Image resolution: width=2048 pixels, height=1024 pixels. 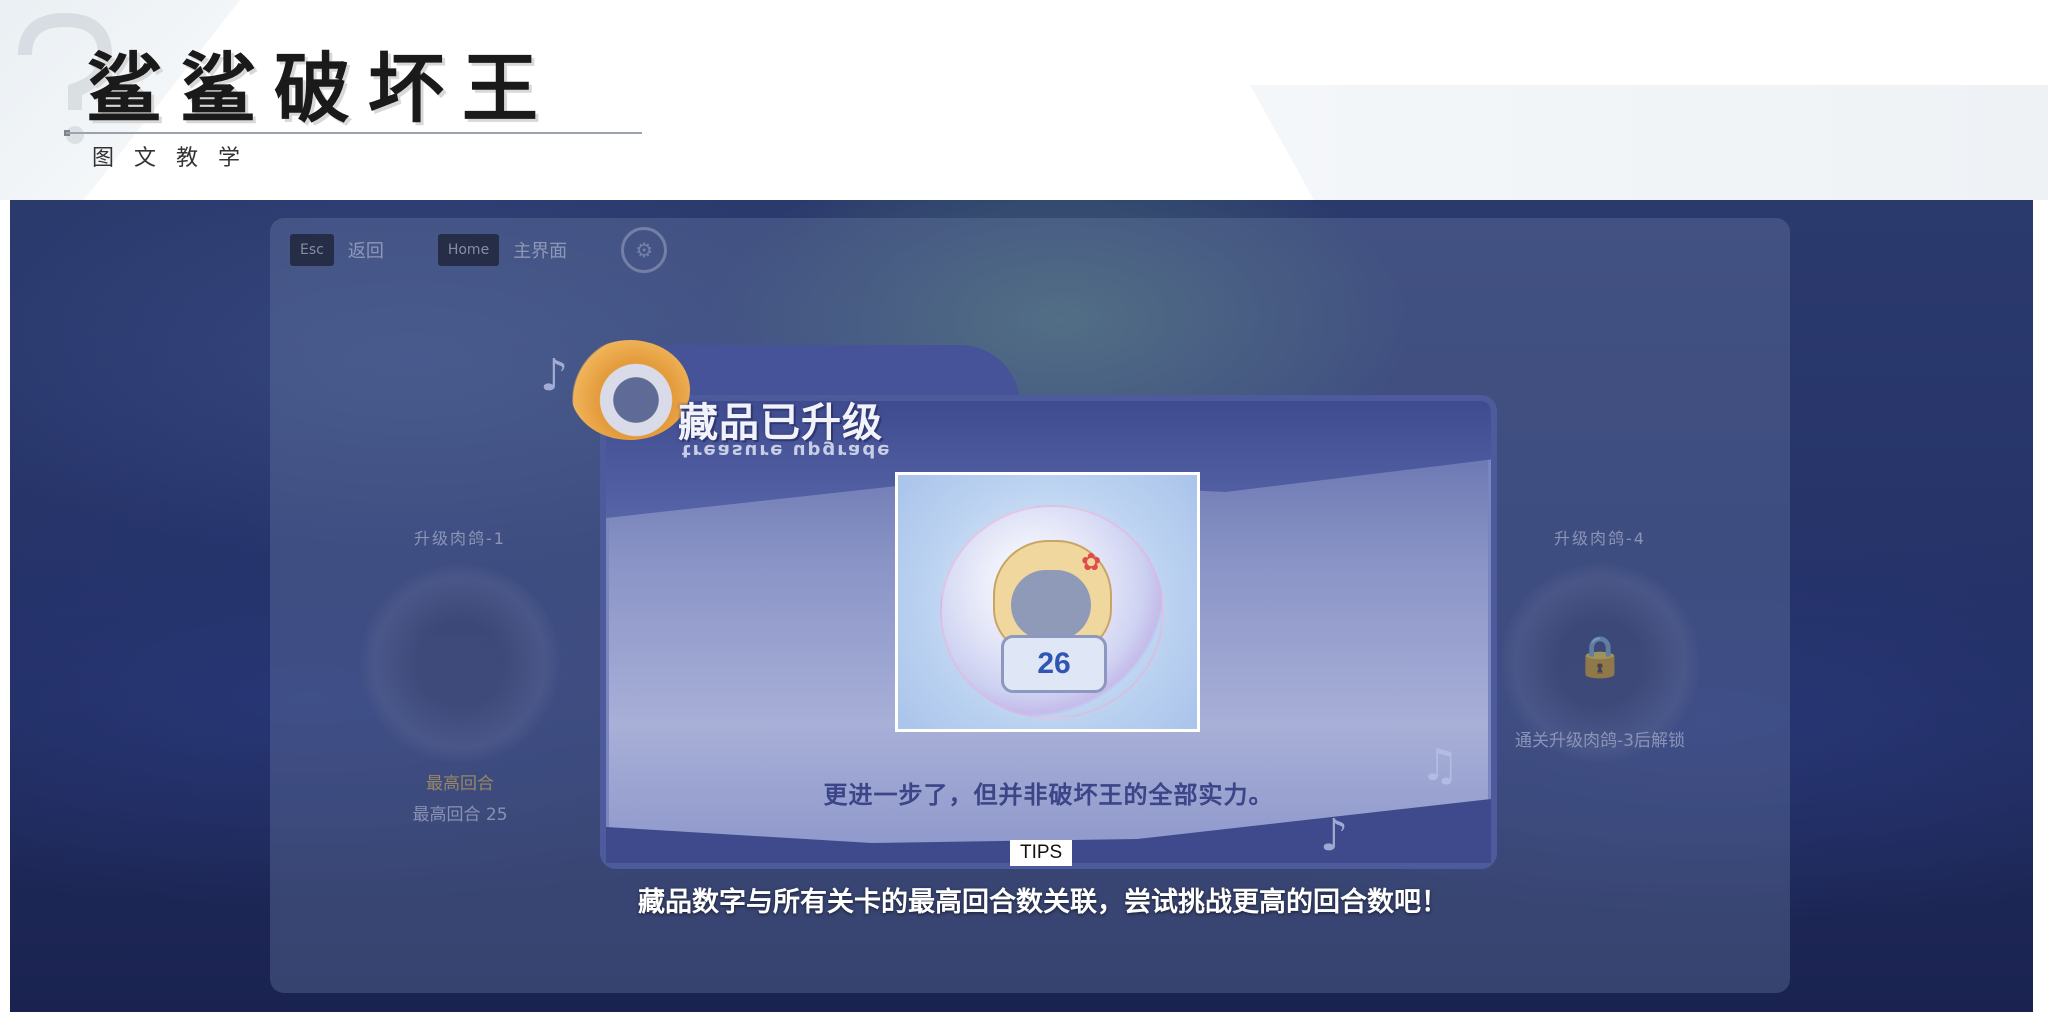 What do you see at coordinates (312, 250) in the screenshot?
I see `esc-key-hint: Esc` at bounding box center [312, 250].